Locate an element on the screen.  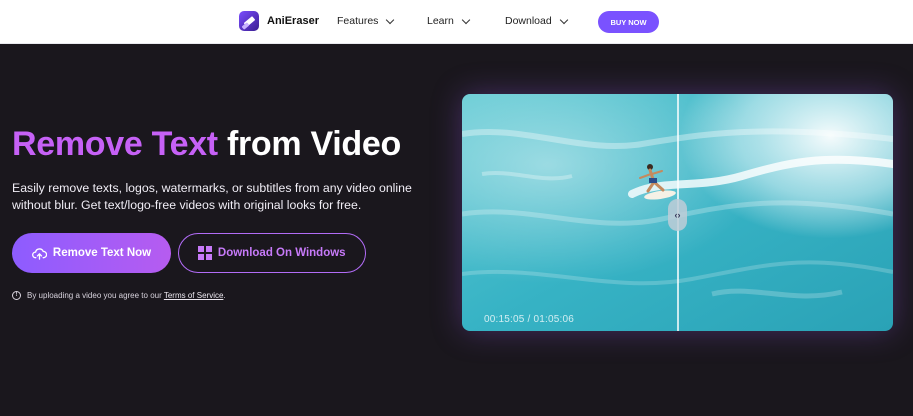
download-on-windows-button: Download On Windows is located at coordinates (272, 253).